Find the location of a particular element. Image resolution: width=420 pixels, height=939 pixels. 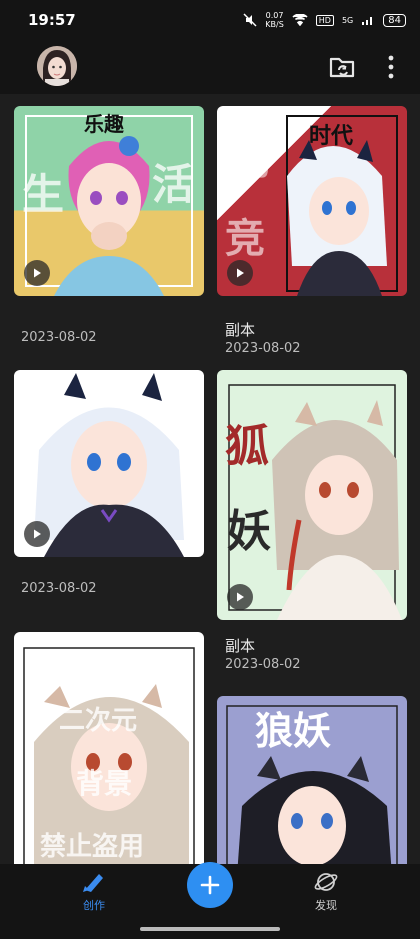

work-thumbnail: 时代 电 竞 is located at coordinates (312, 201).